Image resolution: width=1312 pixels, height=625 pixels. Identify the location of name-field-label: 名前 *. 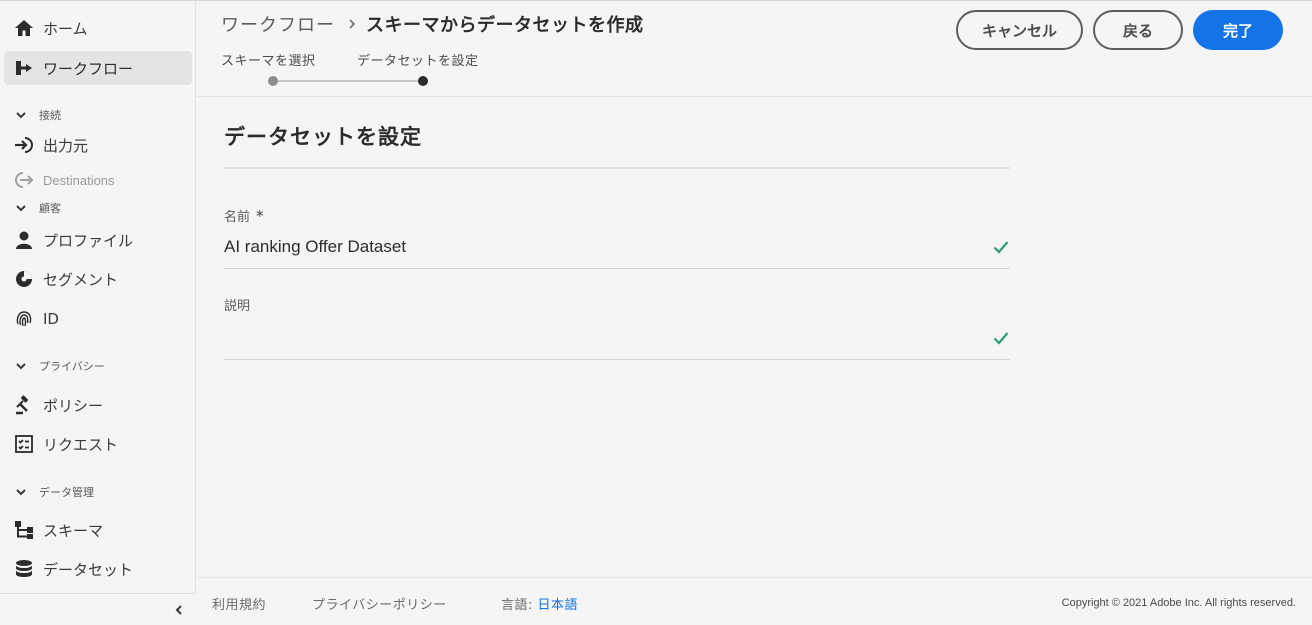
(244, 215).